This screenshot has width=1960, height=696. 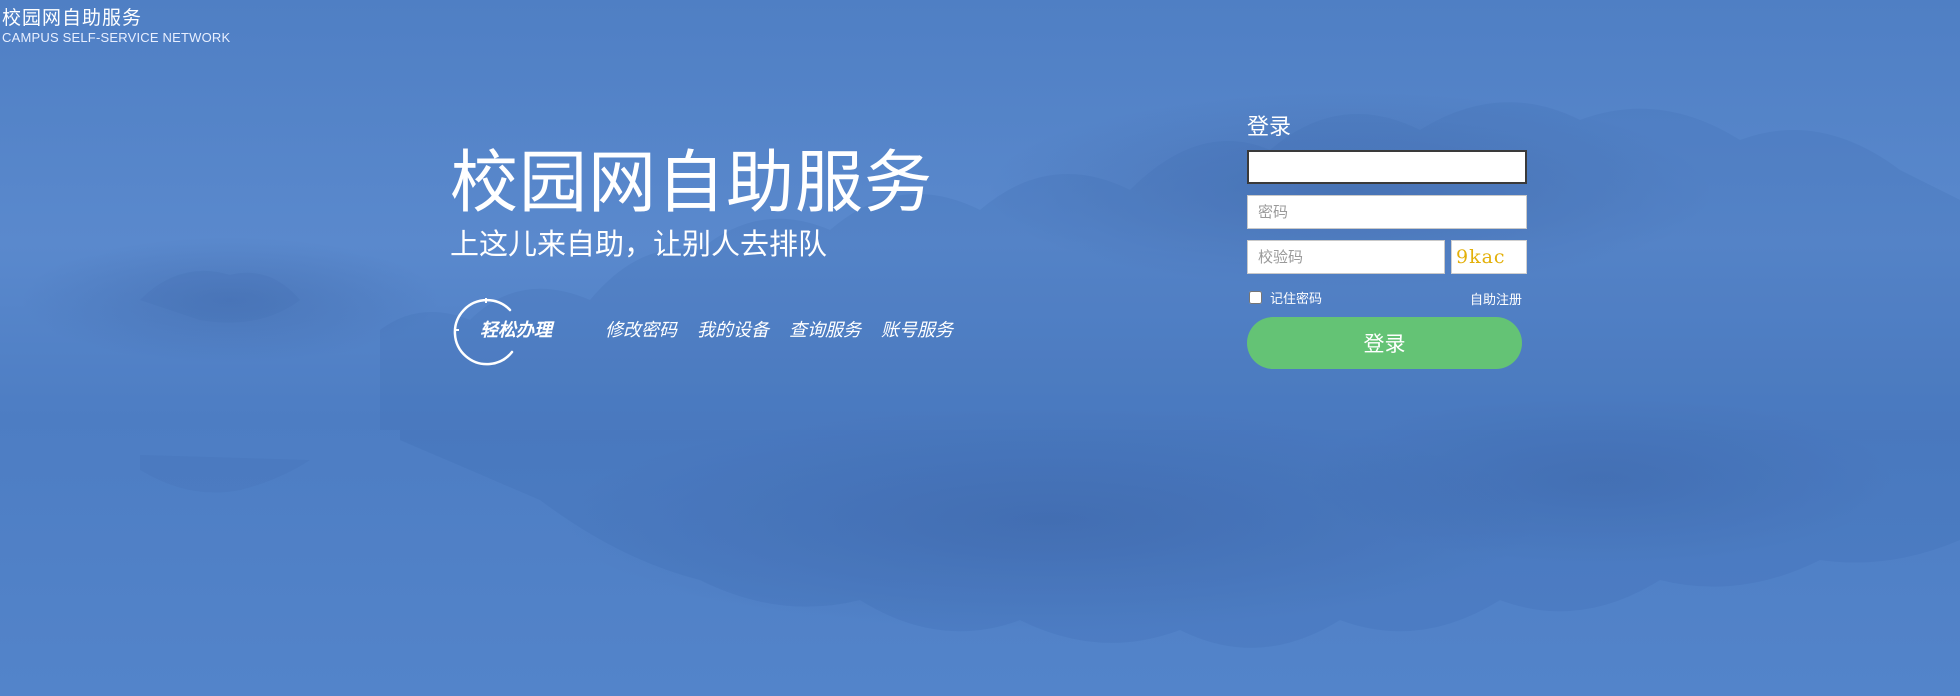 I want to click on login-options: 记住密码 自助注册, so click(x=1384, y=296).